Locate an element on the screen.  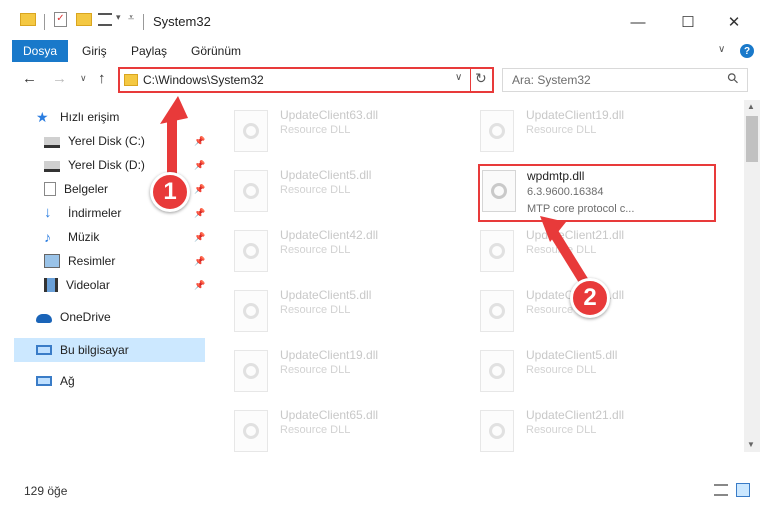
step-badge-2: 2 is located at coordinates (590, 298).